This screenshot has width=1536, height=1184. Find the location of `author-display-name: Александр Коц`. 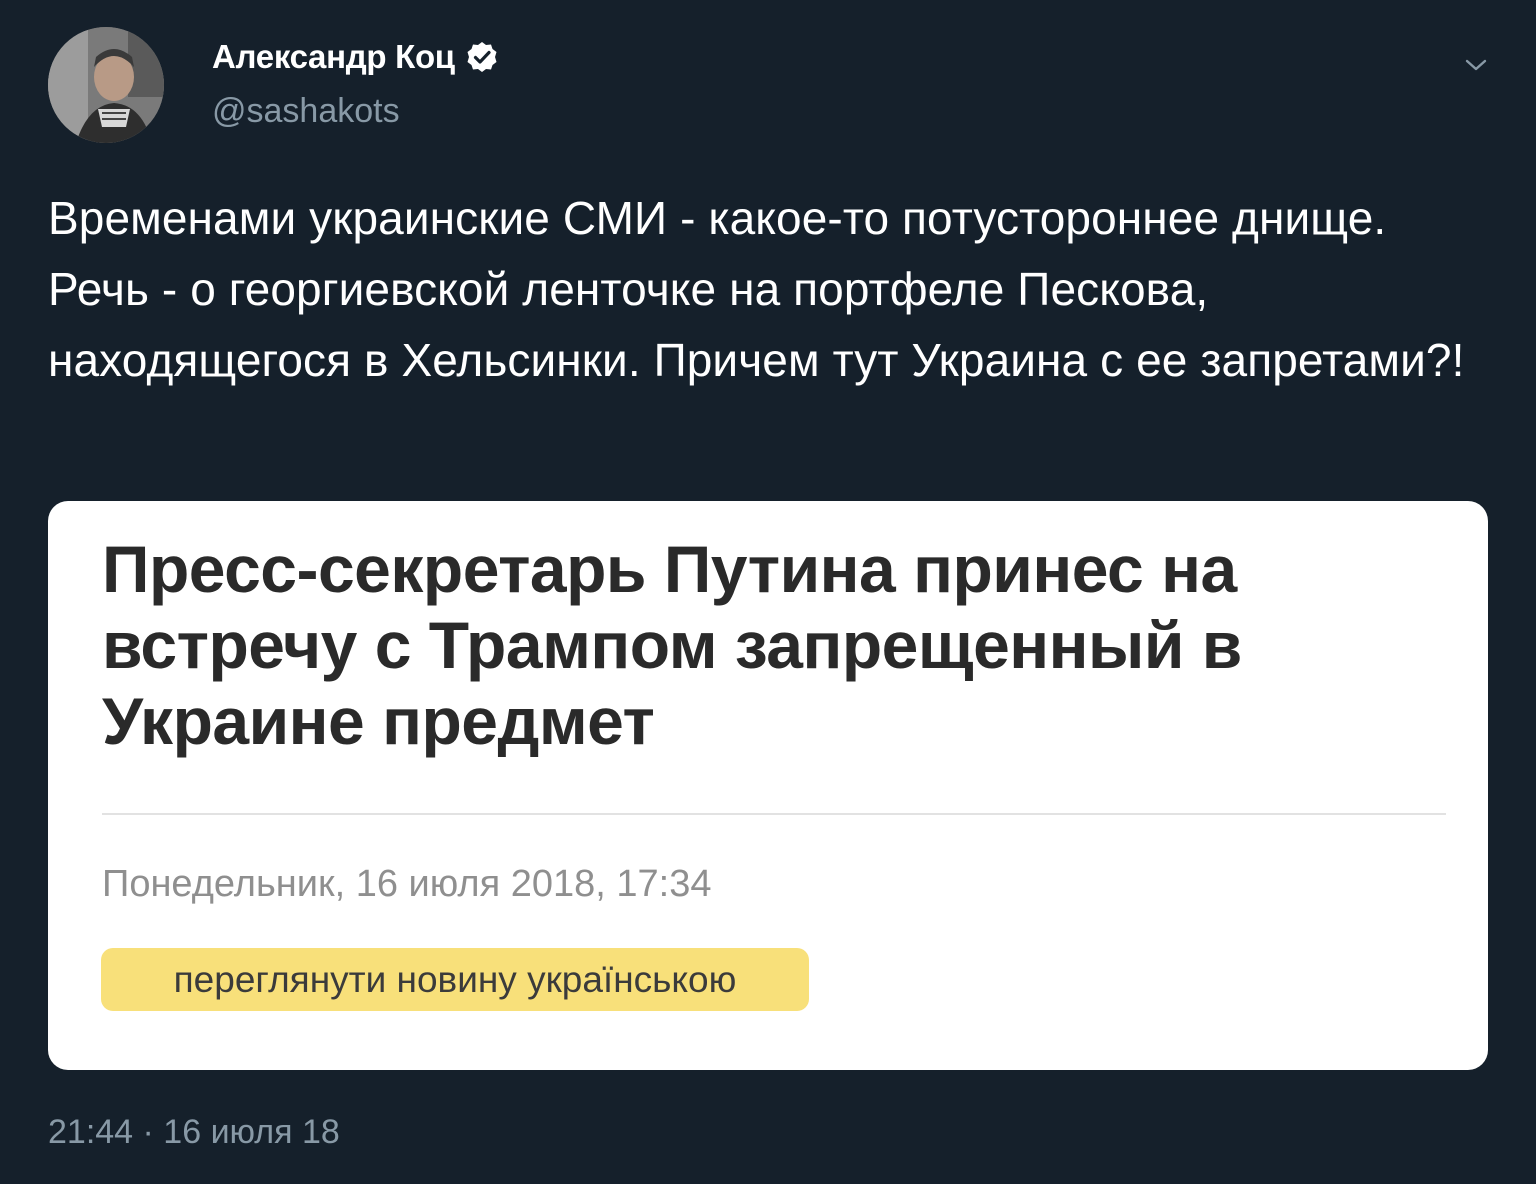

author-display-name: Александр Коц is located at coordinates (333, 57).